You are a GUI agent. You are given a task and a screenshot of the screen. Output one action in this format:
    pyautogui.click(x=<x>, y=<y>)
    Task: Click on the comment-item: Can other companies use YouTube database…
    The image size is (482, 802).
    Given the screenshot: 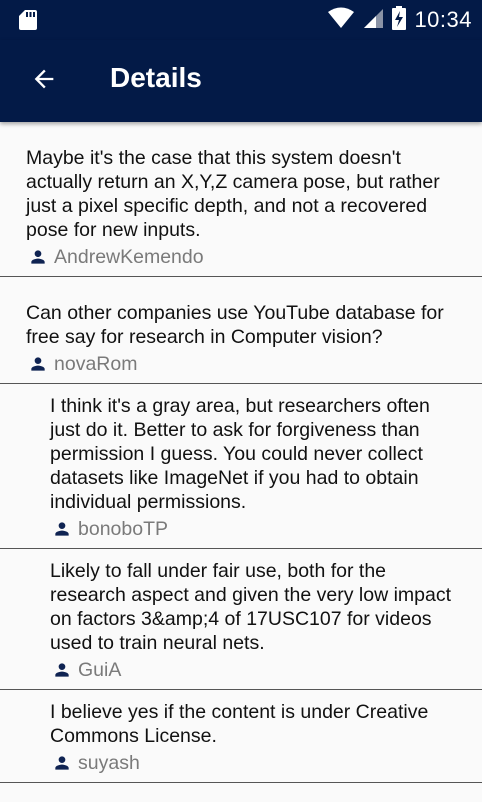 What is the action you would take?
    pyautogui.click(x=241, y=330)
    